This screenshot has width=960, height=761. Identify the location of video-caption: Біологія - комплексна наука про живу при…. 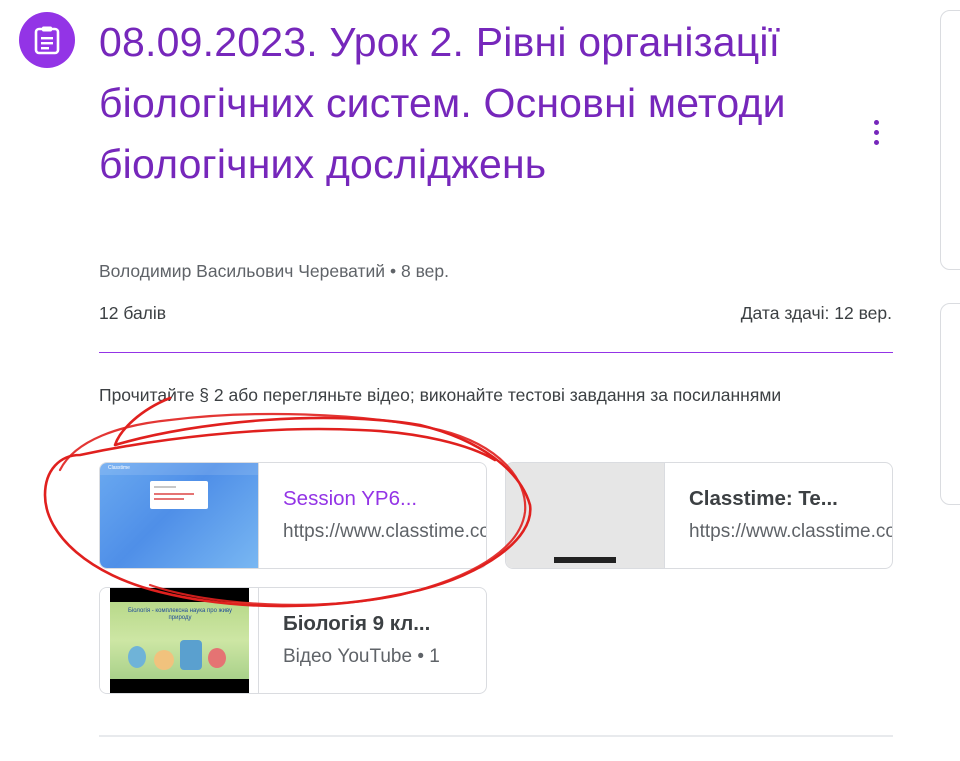
(180, 614).